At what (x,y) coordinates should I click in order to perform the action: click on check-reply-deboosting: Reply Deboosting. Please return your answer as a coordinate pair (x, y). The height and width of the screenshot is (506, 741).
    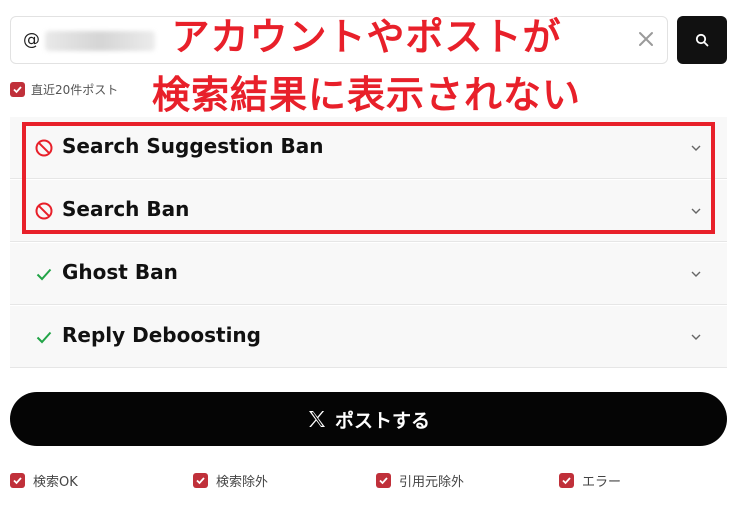
    Looking at the image, I should click on (368, 337).